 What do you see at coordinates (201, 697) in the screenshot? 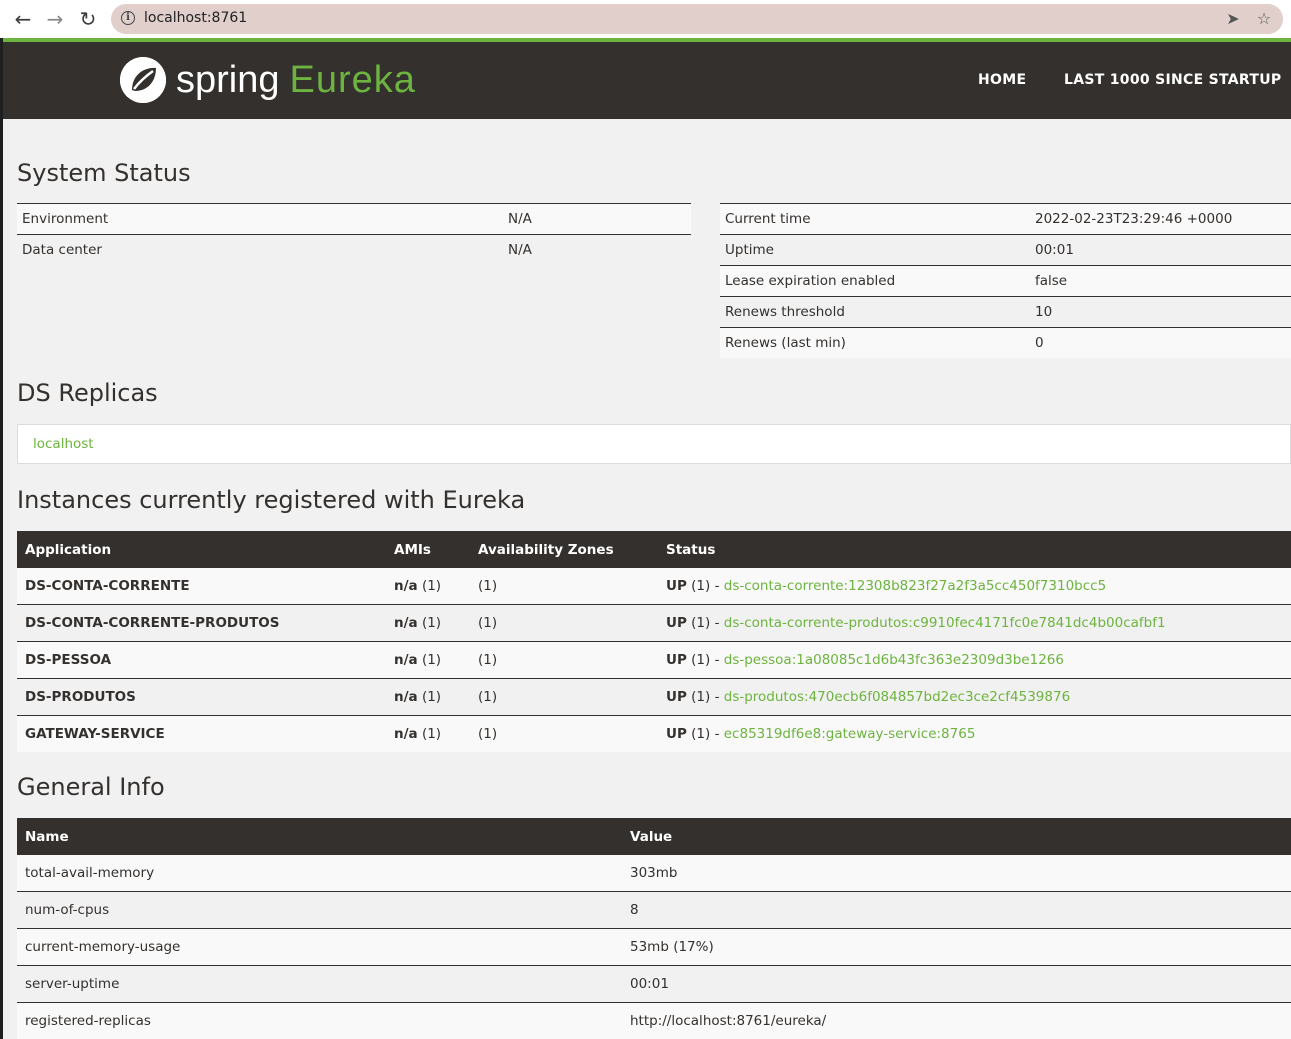
I see `application-name: DS-PRODUTOS` at bounding box center [201, 697].